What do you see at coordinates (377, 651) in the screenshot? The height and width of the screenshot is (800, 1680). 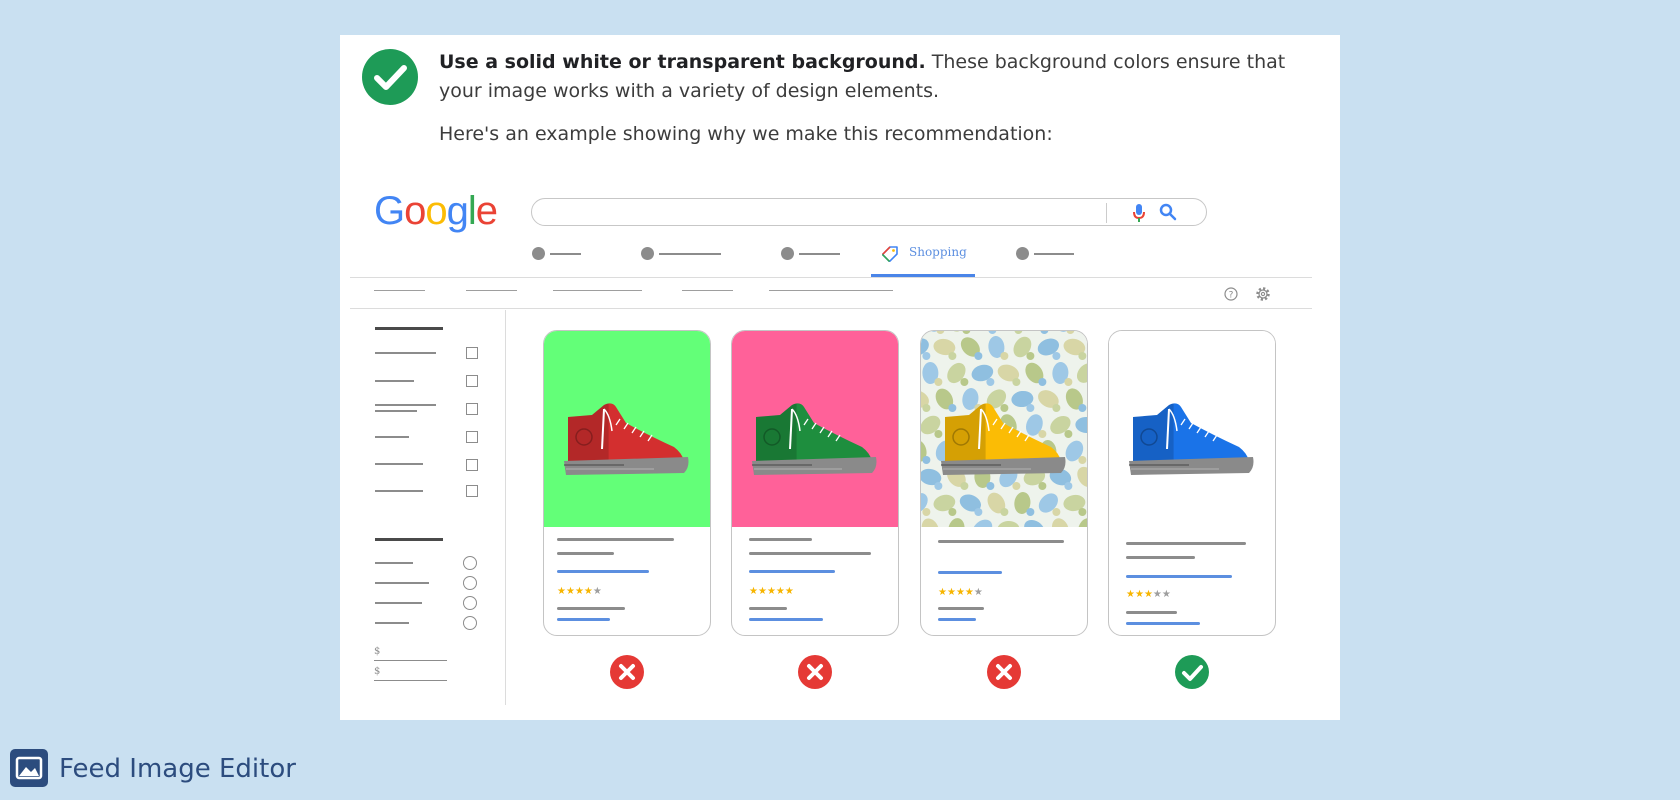 I see `price-min-symbol: $` at bounding box center [377, 651].